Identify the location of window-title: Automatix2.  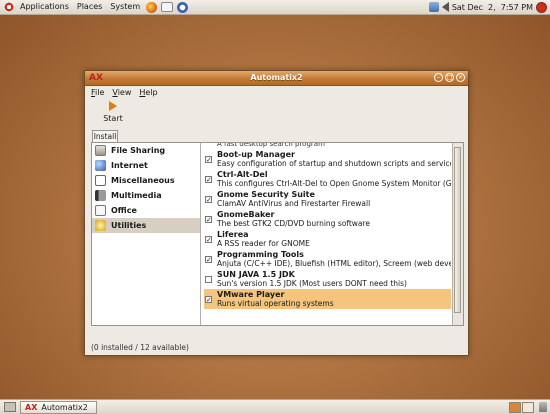
(276, 77).